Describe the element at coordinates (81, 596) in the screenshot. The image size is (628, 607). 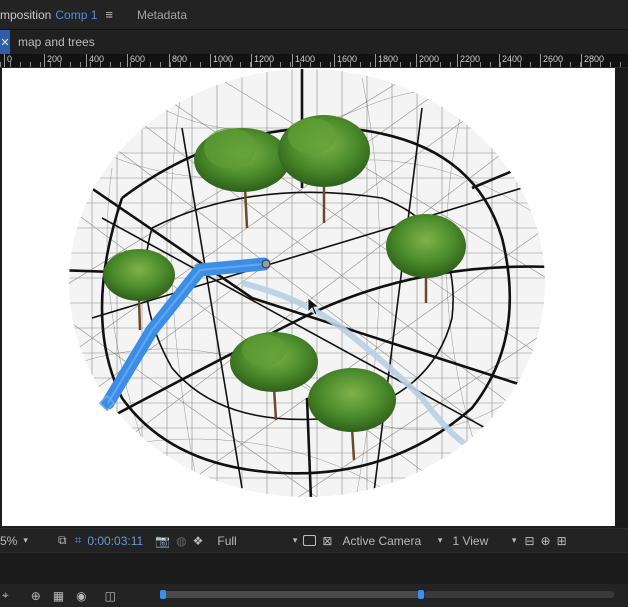
I see `motion-blur-icon: ◉` at that location.